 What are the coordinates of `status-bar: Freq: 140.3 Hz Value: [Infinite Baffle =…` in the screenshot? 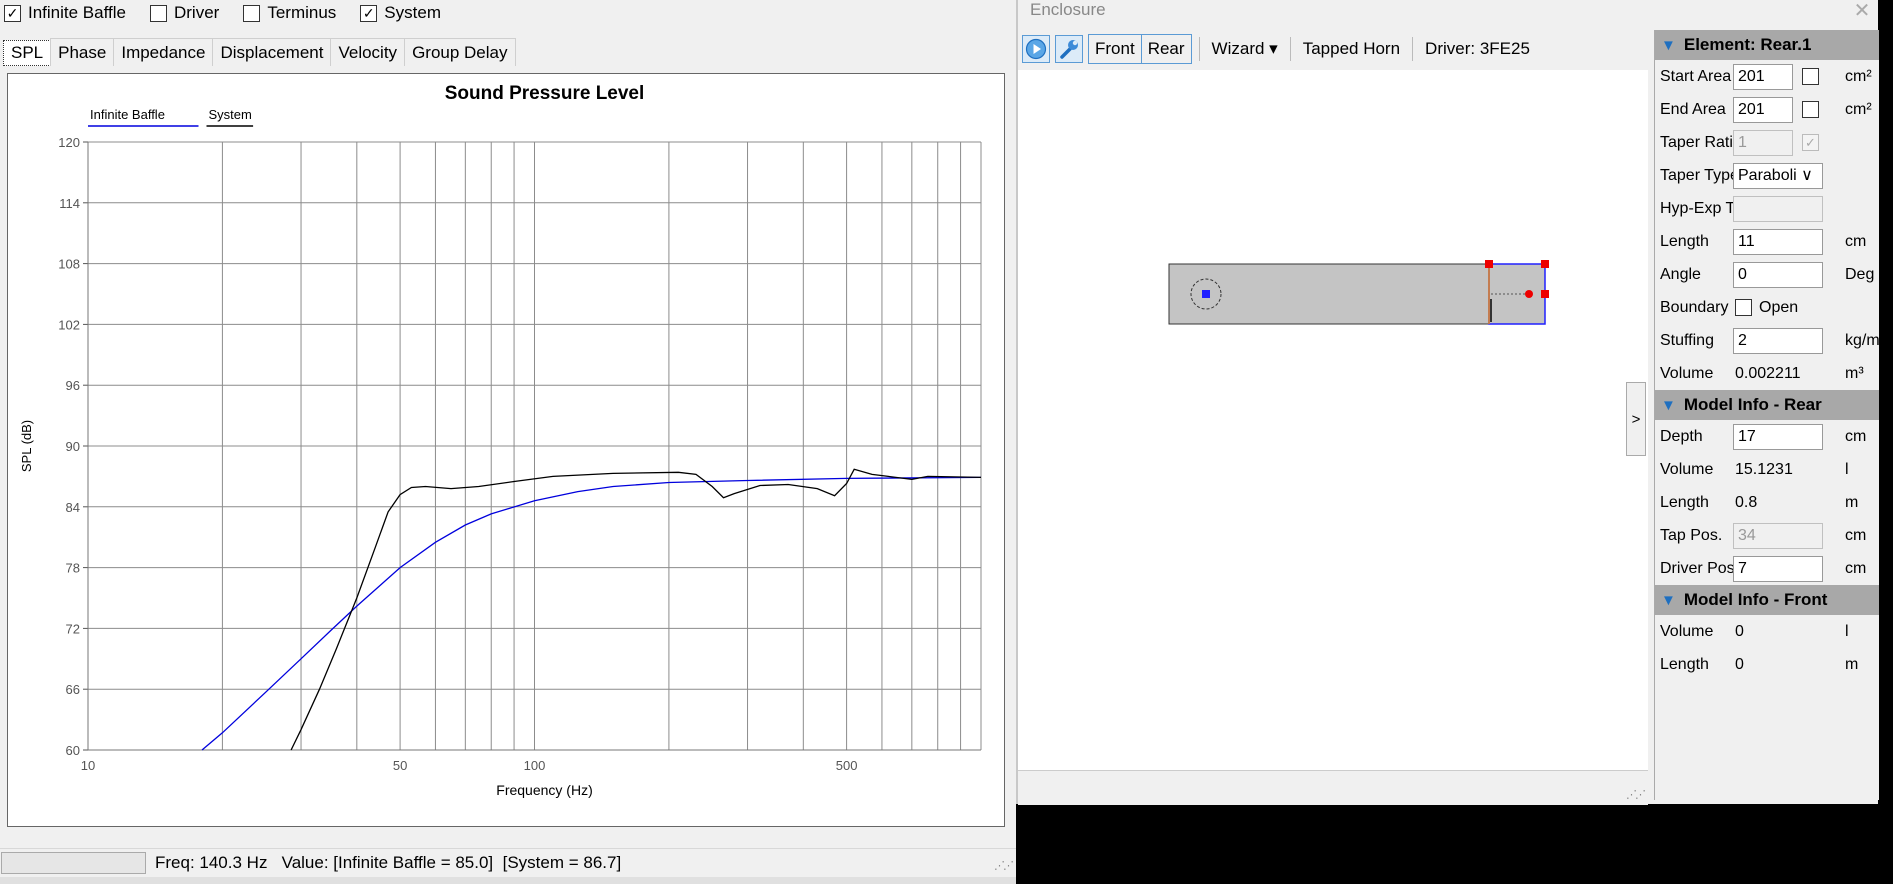 It's located at (508, 862).